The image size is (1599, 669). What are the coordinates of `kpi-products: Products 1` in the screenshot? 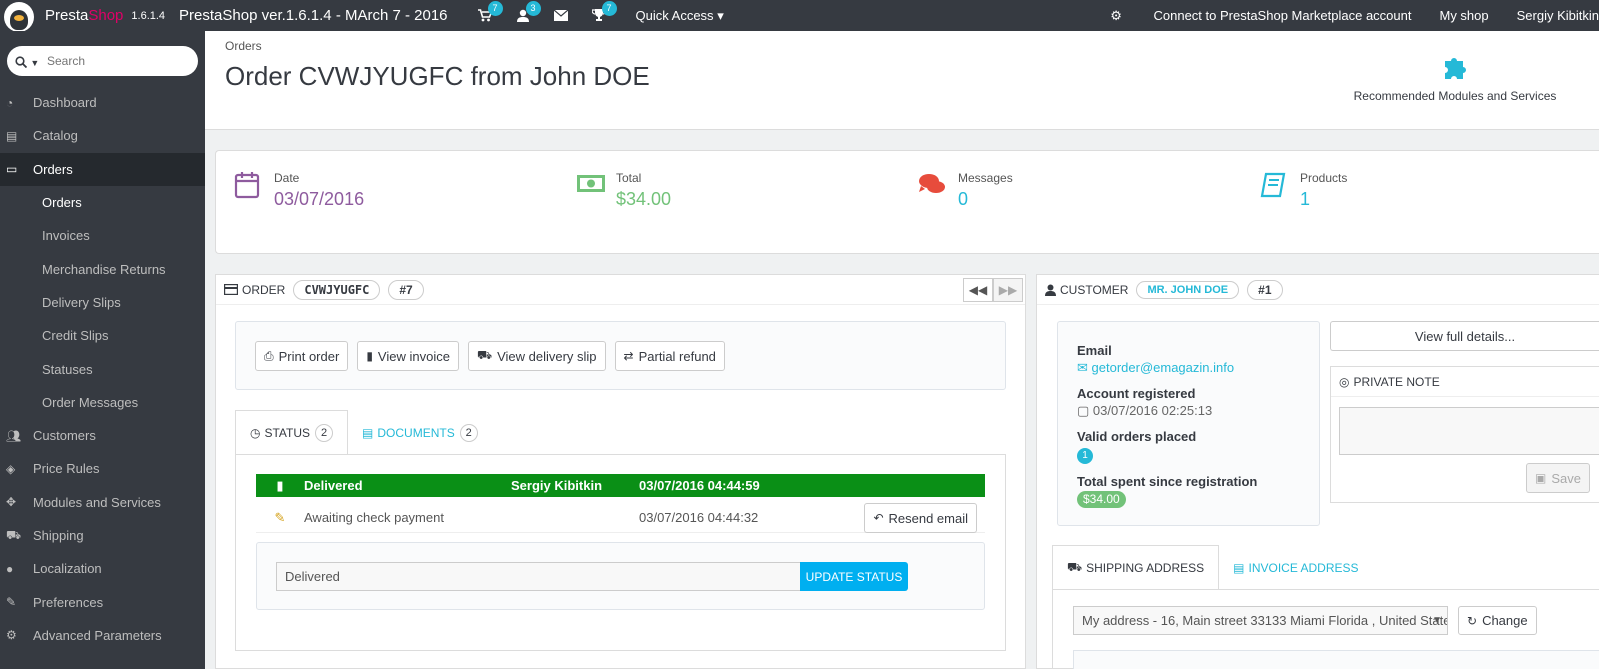 It's located at (1303, 190).